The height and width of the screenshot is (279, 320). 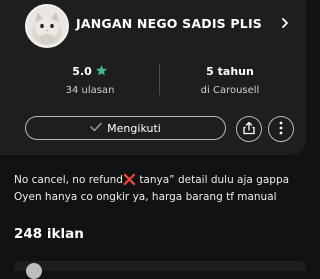 What do you see at coordinates (47, 26) in the screenshot?
I see `avatar` at bounding box center [47, 26].